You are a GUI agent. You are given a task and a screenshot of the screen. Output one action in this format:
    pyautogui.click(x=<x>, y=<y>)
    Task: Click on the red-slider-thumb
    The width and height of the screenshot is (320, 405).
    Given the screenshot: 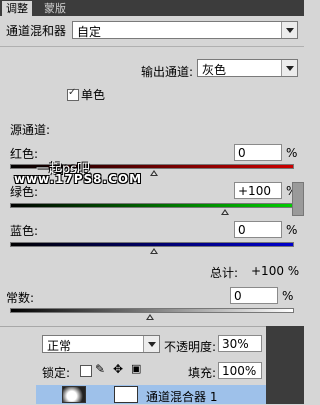 What is the action you would take?
    pyautogui.click(x=154, y=173)
    